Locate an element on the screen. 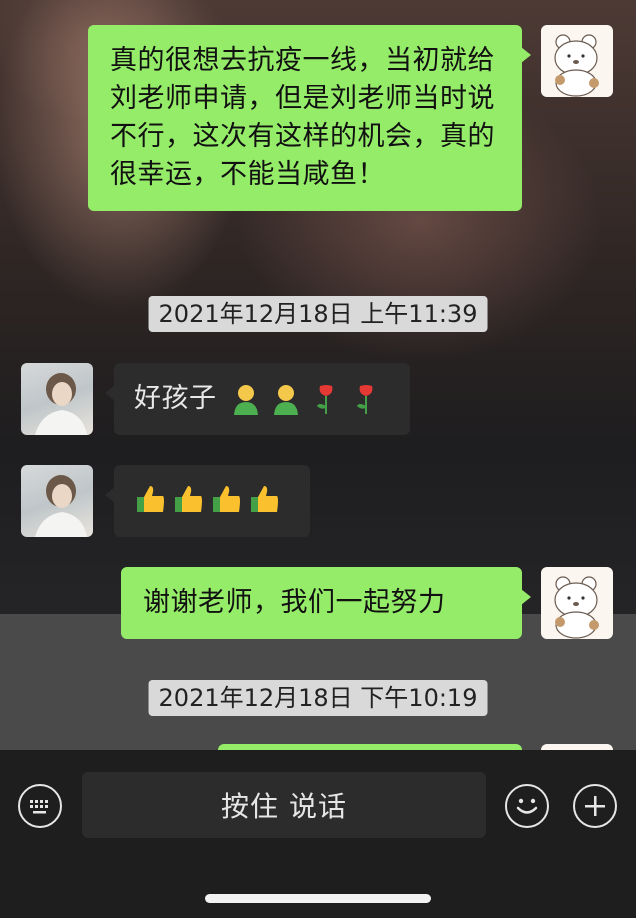  message-text: 谢谢老师，我们一起努力 is located at coordinates (294, 602).